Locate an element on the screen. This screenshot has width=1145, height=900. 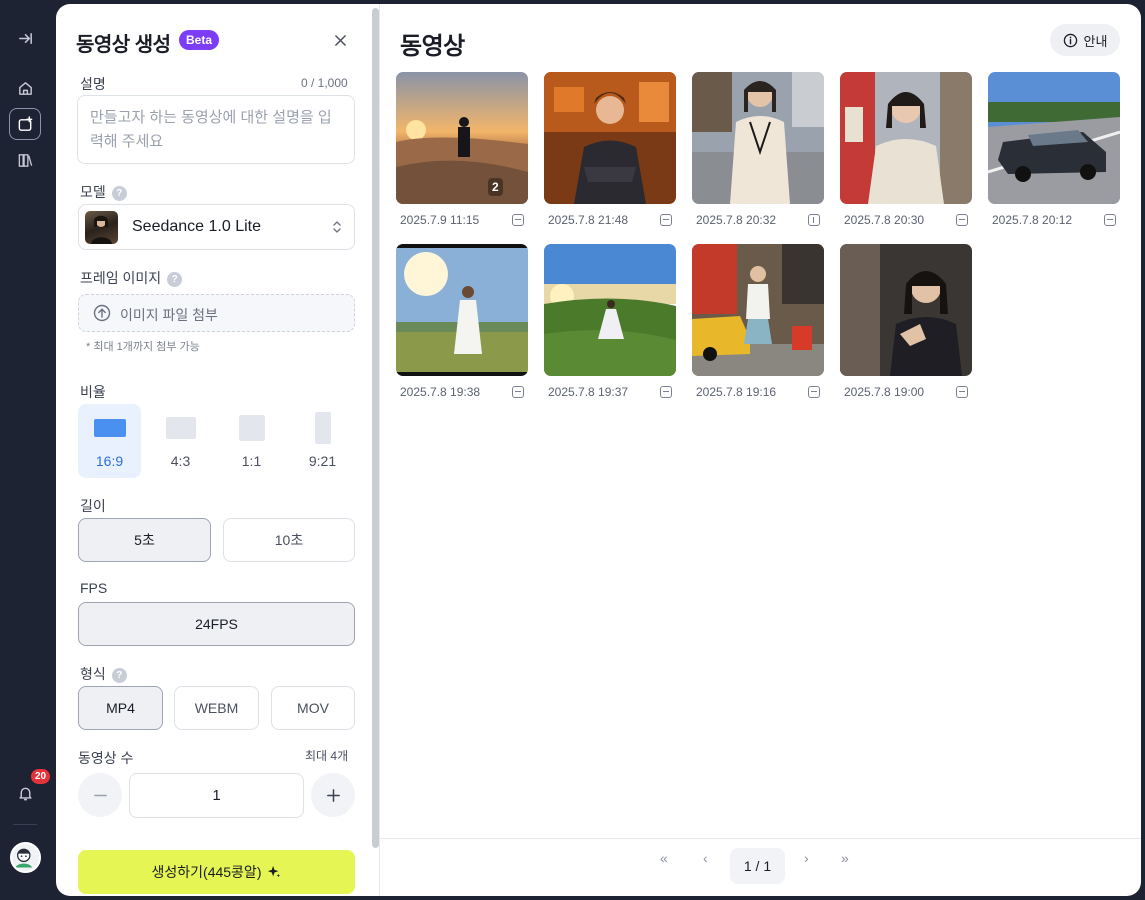
video-date: 2025.7.8 20:12 is located at coordinates (1032, 220).